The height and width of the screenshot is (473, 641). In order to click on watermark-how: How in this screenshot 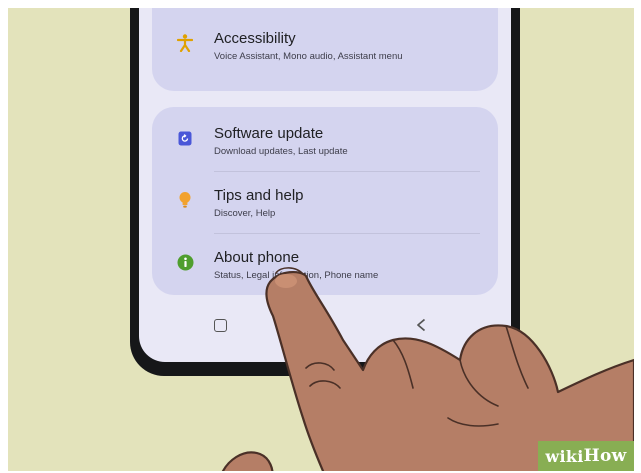, I will do `click(605, 456)`.